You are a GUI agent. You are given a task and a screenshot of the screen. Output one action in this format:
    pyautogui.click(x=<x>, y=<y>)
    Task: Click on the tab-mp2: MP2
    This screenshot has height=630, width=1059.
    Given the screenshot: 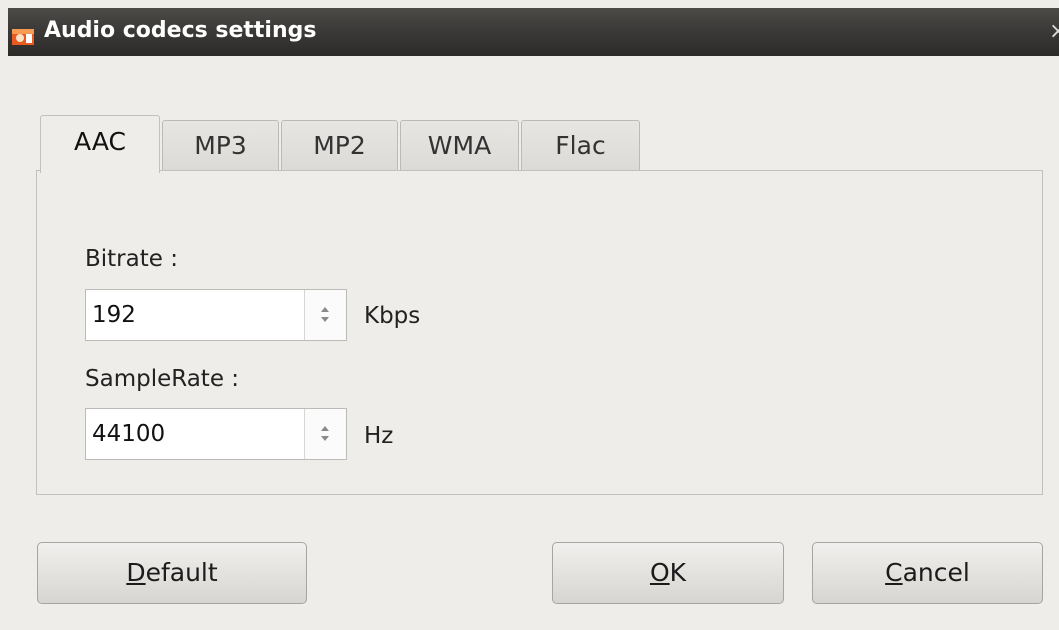 What is the action you would take?
    pyautogui.click(x=339, y=145)
    